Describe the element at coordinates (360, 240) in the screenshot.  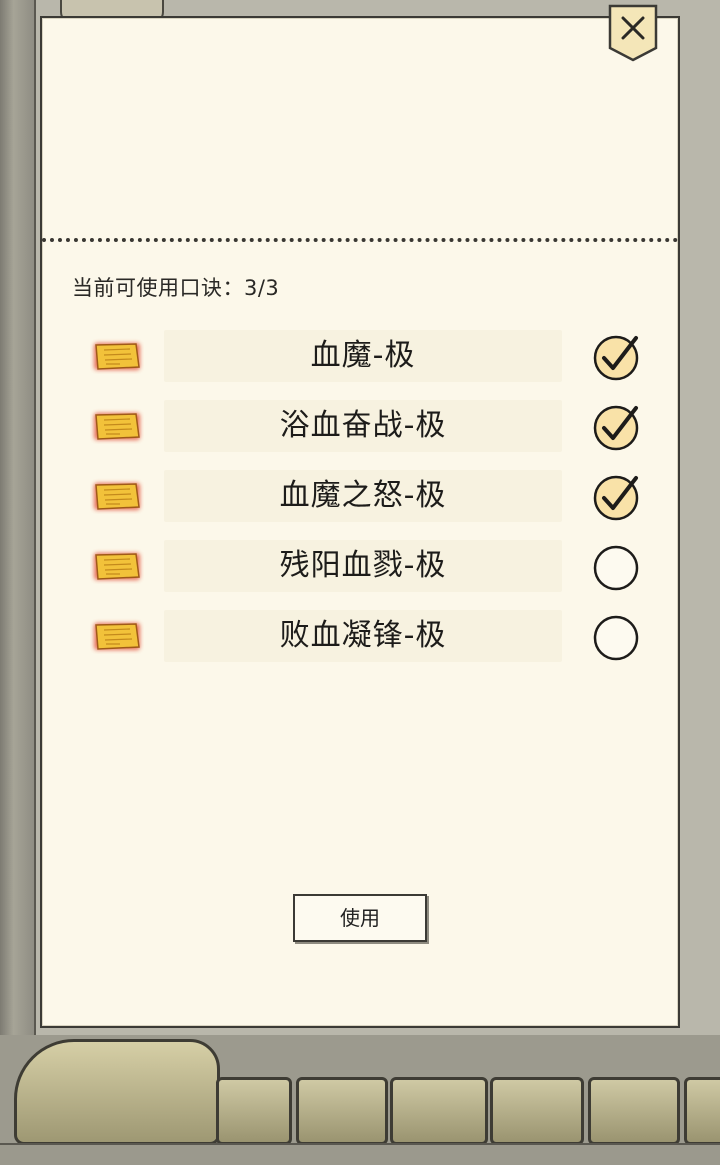
I see `dotted-divider` at that location.